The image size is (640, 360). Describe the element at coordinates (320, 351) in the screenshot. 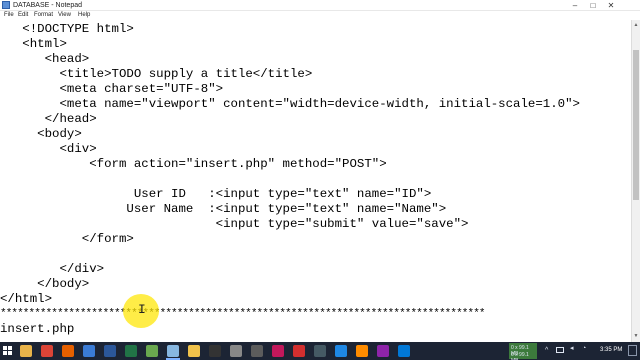

I see `camera-icon` at that location.